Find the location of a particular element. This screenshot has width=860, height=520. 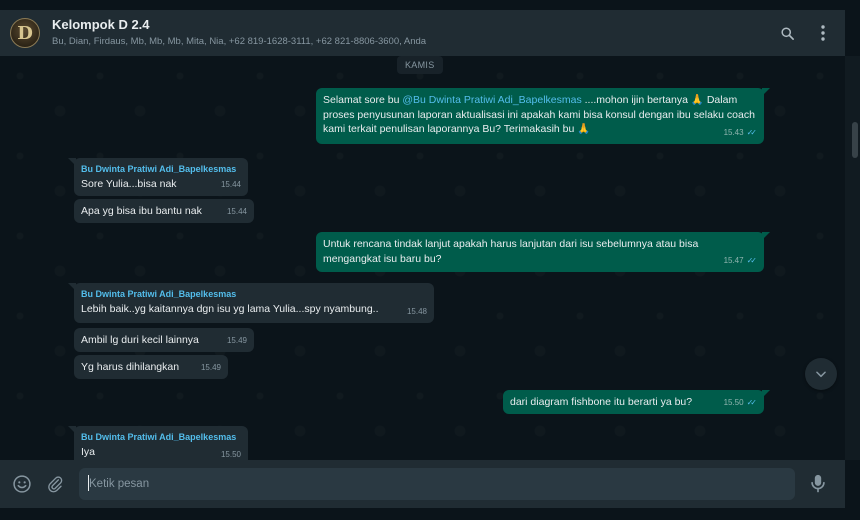

scrollbar is located at coordinates (852, 258).